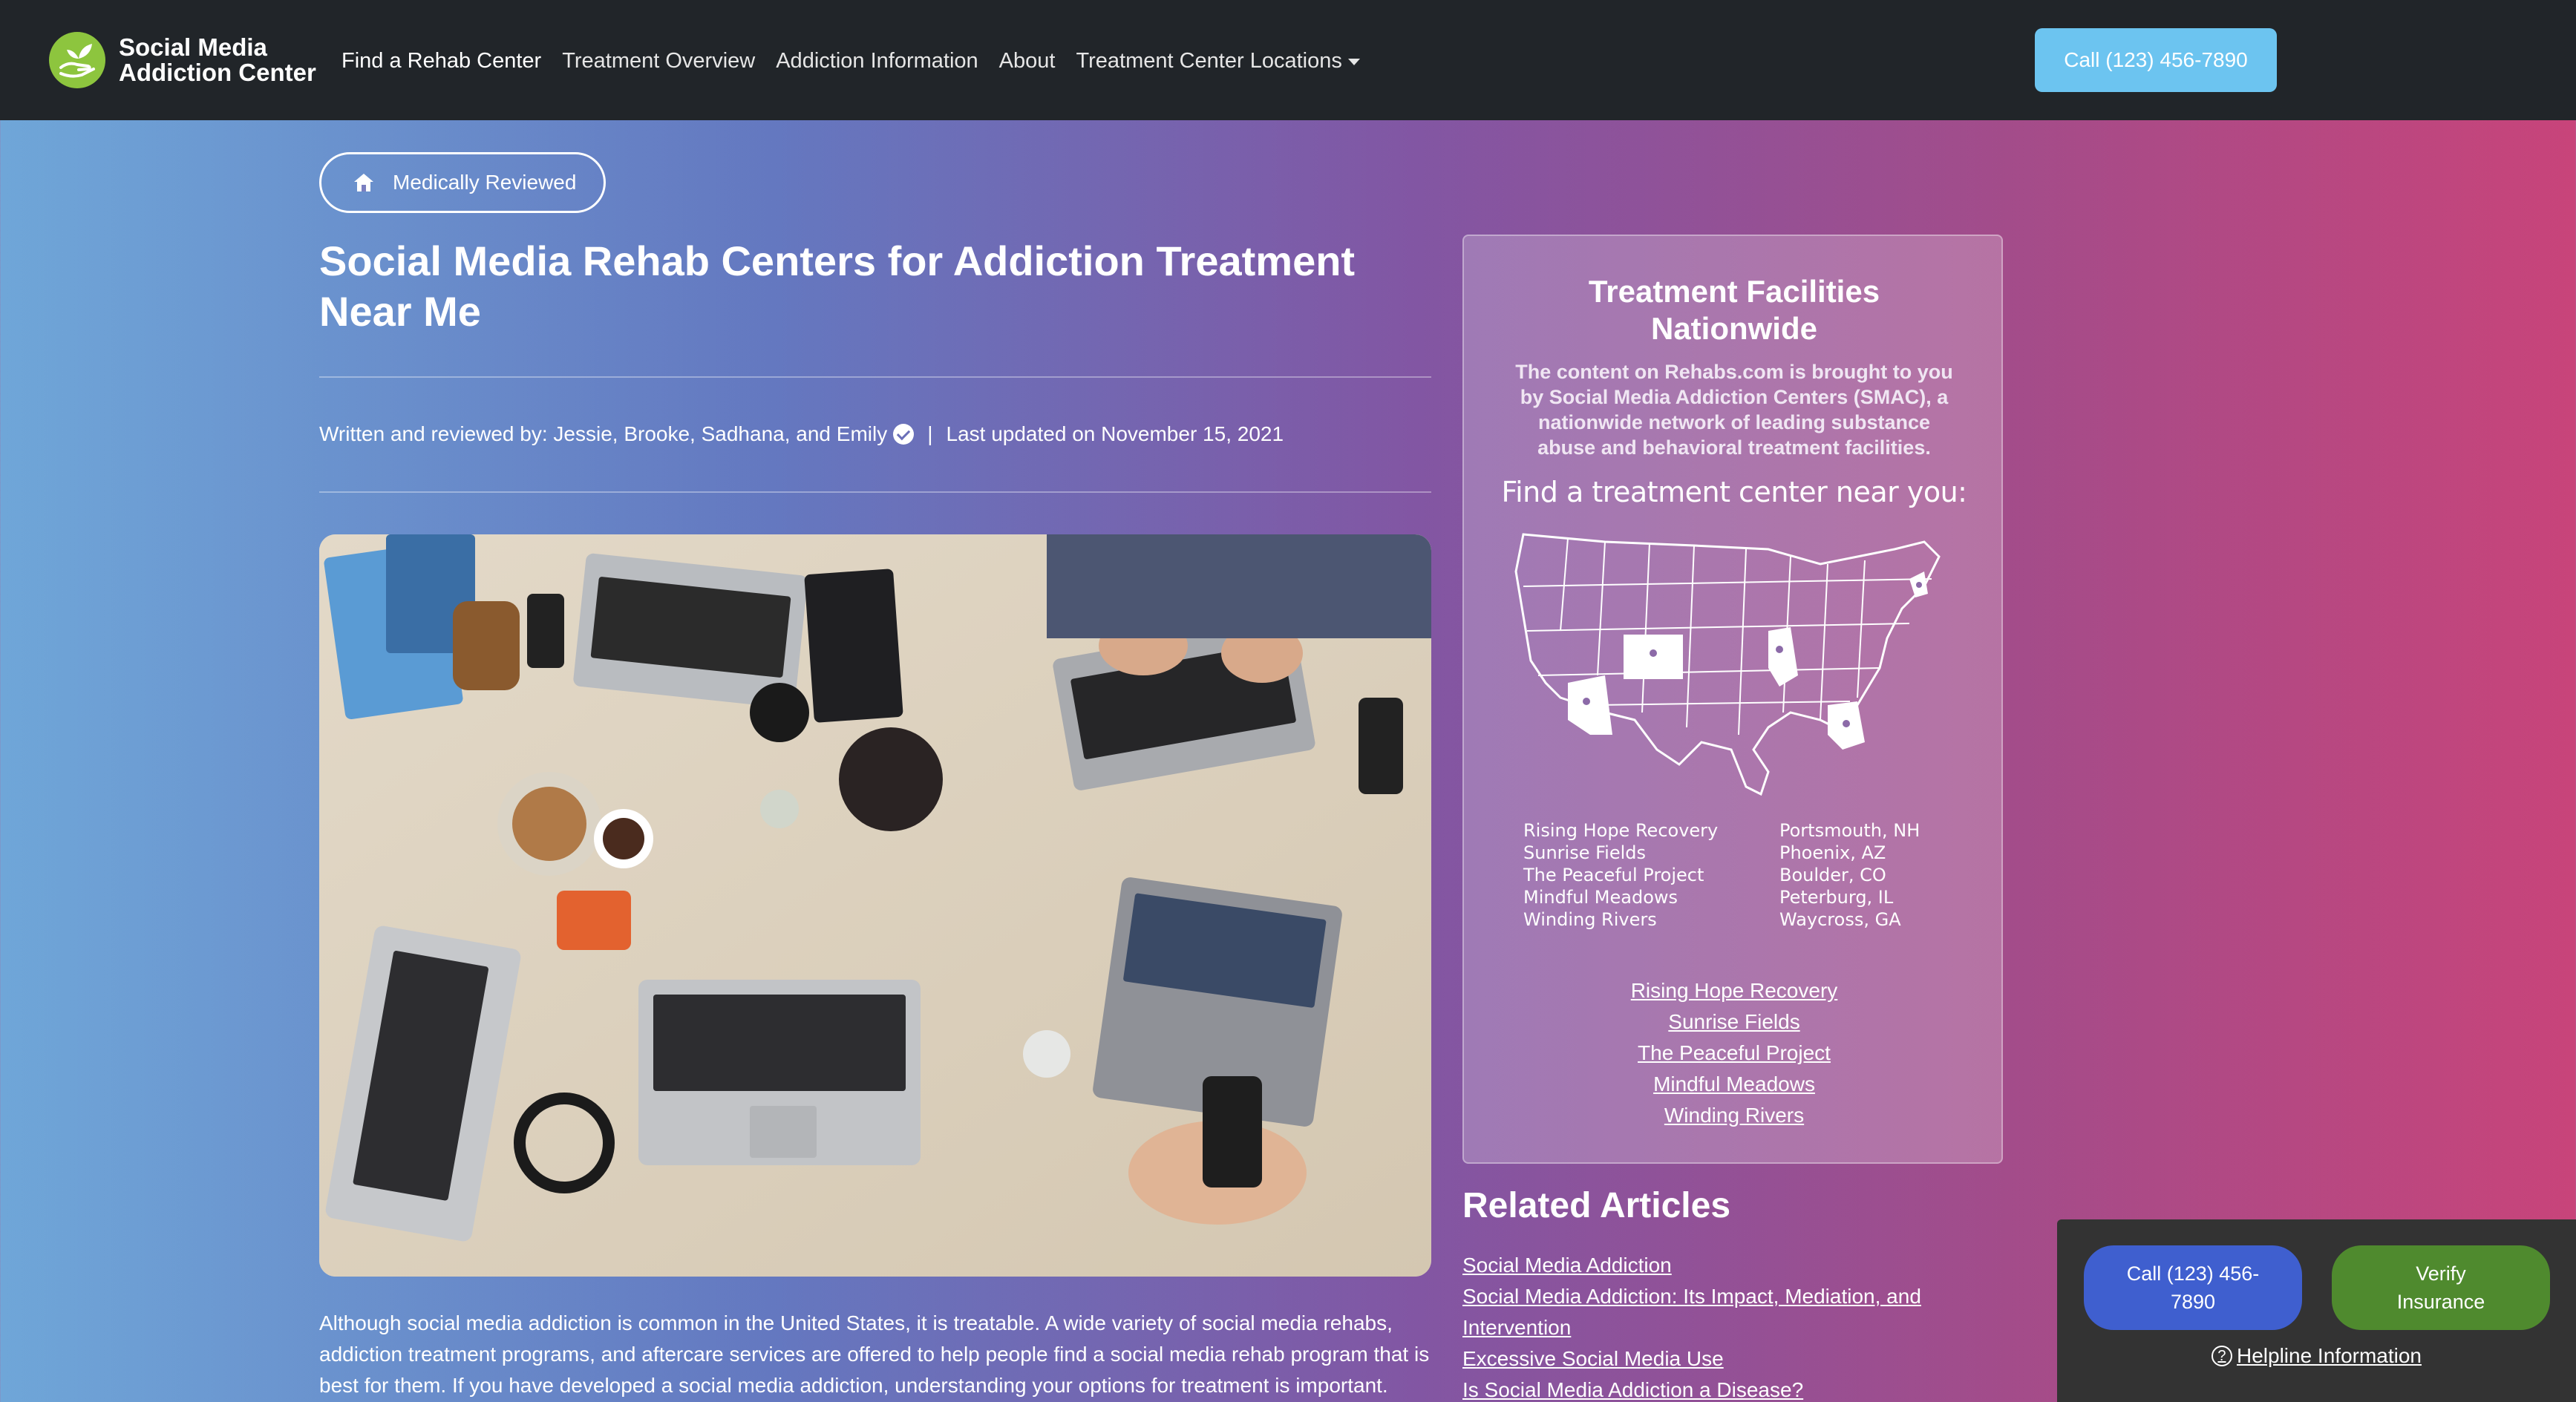  What do you see at coordinates (218, 59) in the screenshot?
I see `brand-name: Social Media Addiction Center` at bounding box center [218, 59].